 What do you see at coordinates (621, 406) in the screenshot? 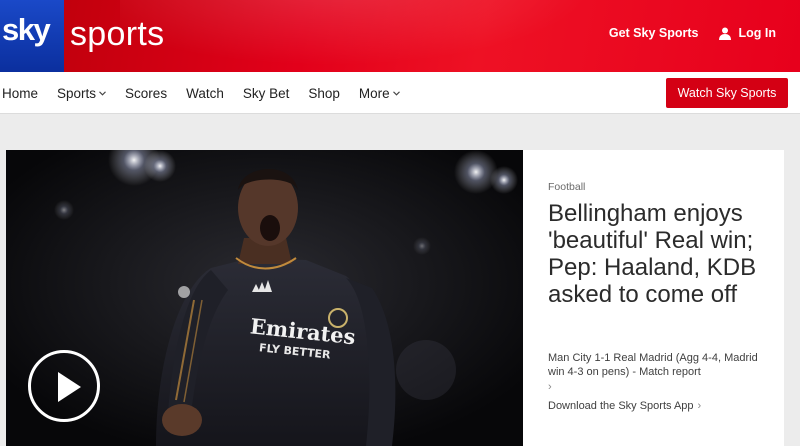
I see `download-link-label: Download the Sky Sports App` at bounding box center [621, 406].